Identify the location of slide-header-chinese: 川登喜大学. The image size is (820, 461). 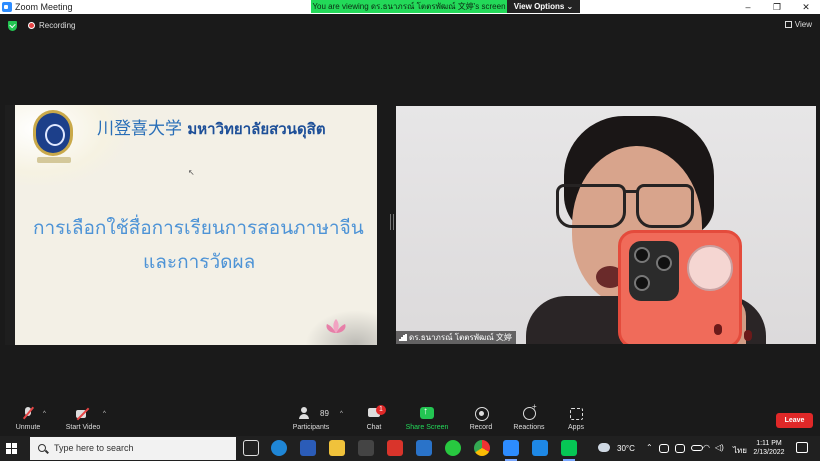
(139, 129).